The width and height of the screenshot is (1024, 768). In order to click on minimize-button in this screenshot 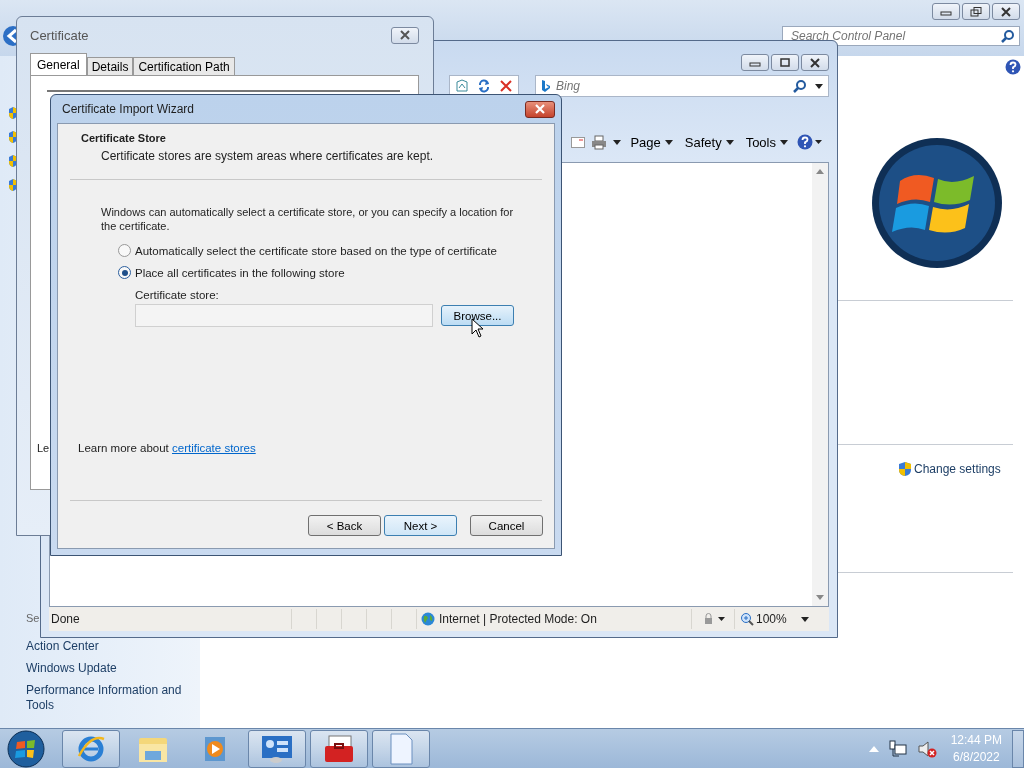, I will do `click(755, 62)`.